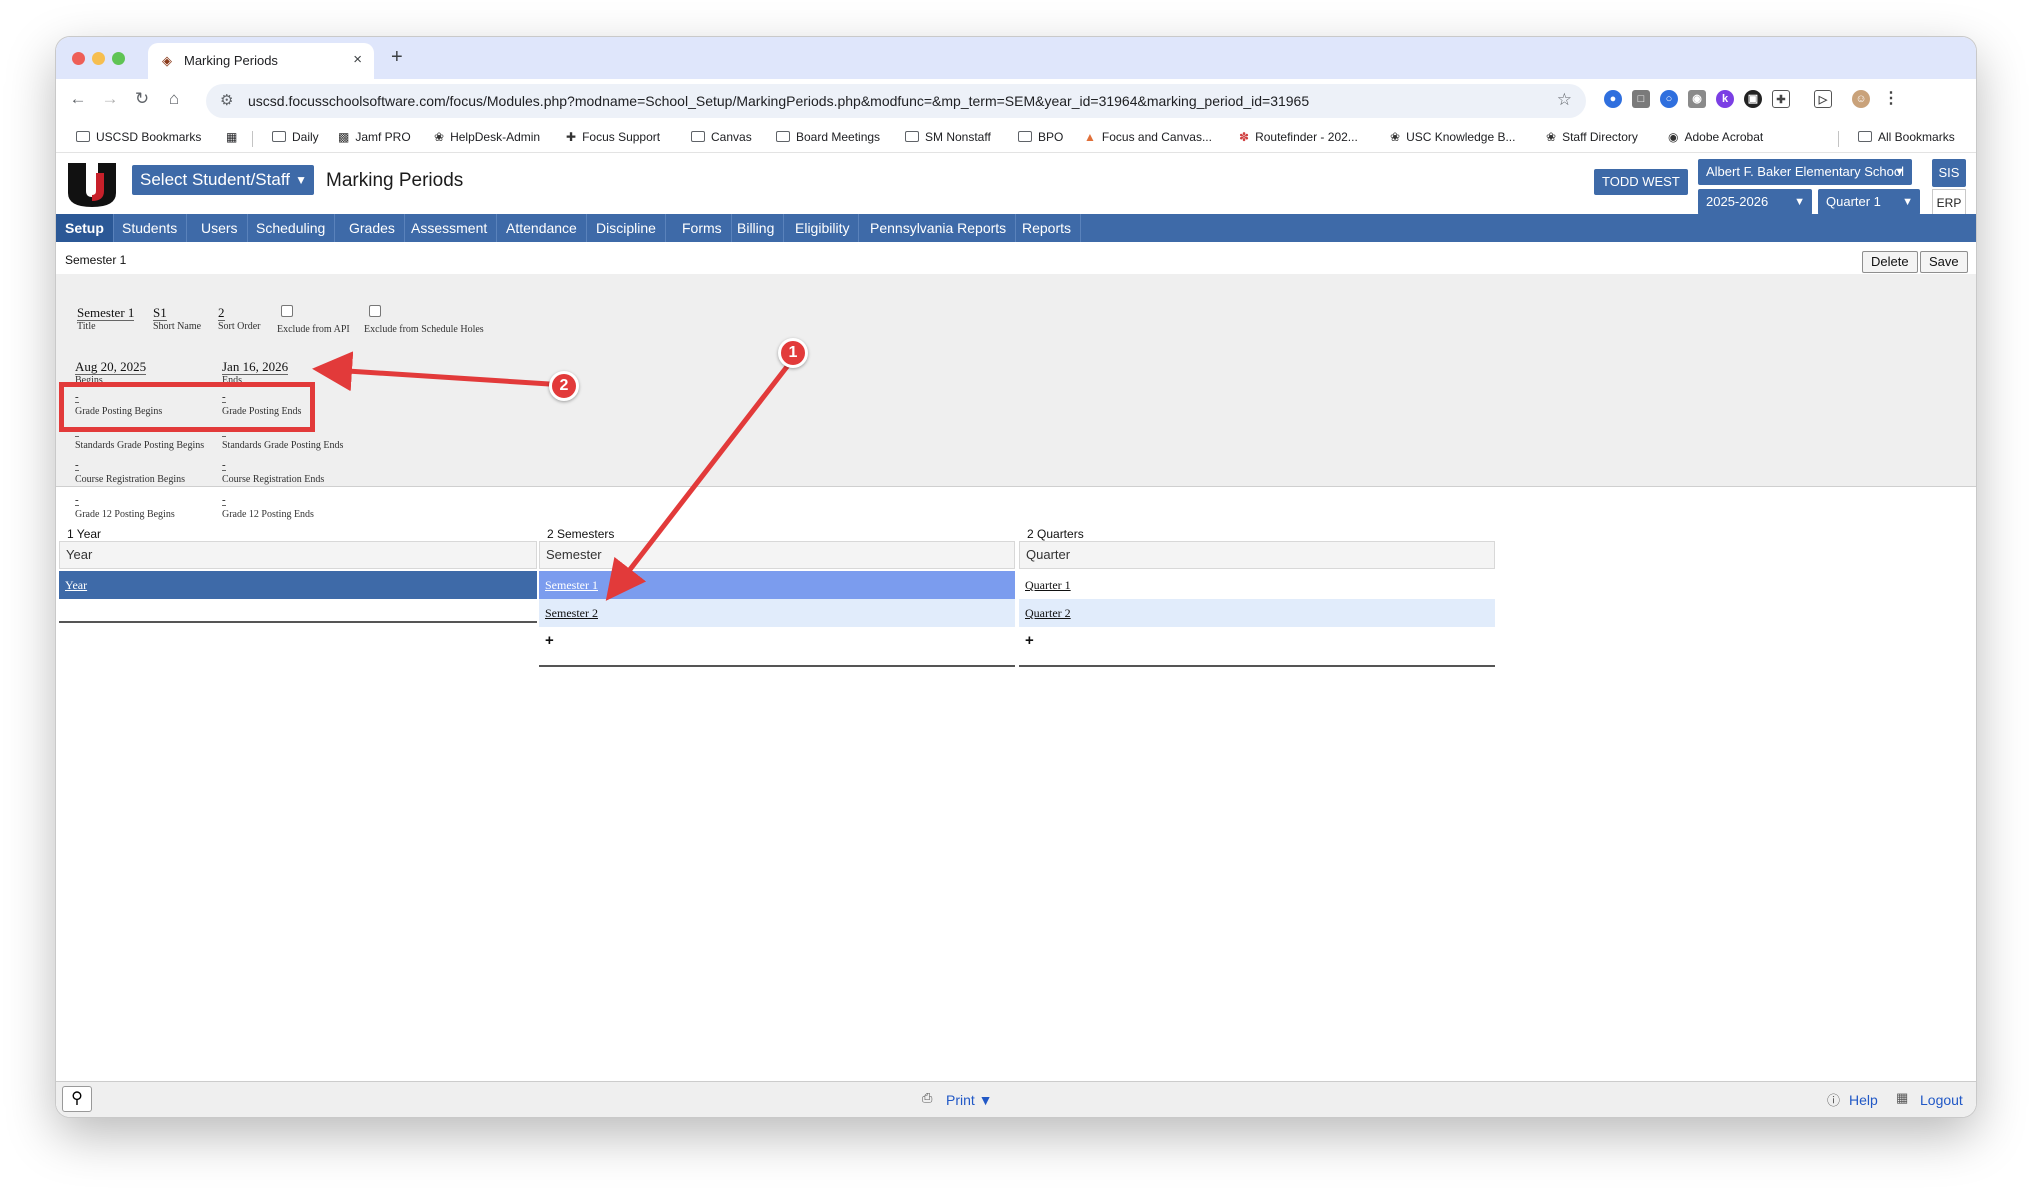  Describe the element at coordinates (1641, 182) in the screenshot. I see `user-name-button: TODD WEST` at that location.